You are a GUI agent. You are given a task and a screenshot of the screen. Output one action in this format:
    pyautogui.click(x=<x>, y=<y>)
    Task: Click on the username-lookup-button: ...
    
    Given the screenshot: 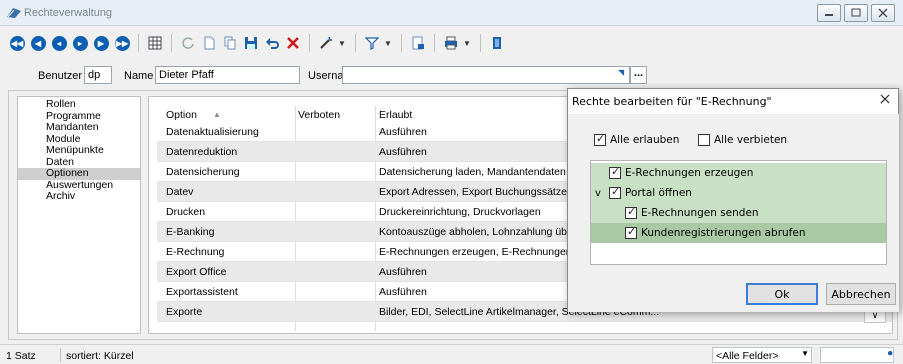 What is the action you would take?
    pyautogui.click(x=638, y=75)
    